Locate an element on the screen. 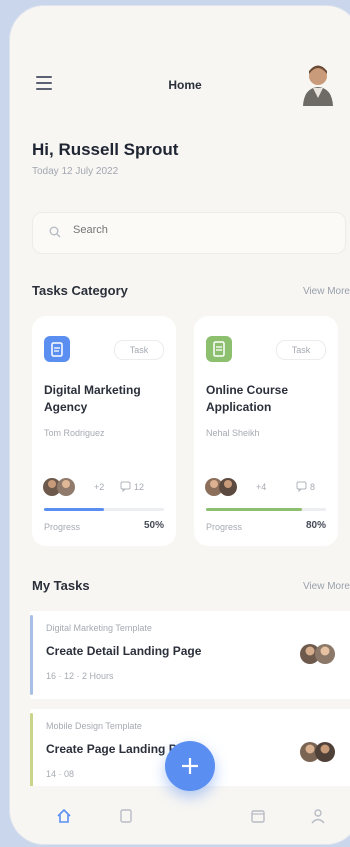 This screenshot has height=847, width=350. add-task-button is located at coordinates (190, 766).